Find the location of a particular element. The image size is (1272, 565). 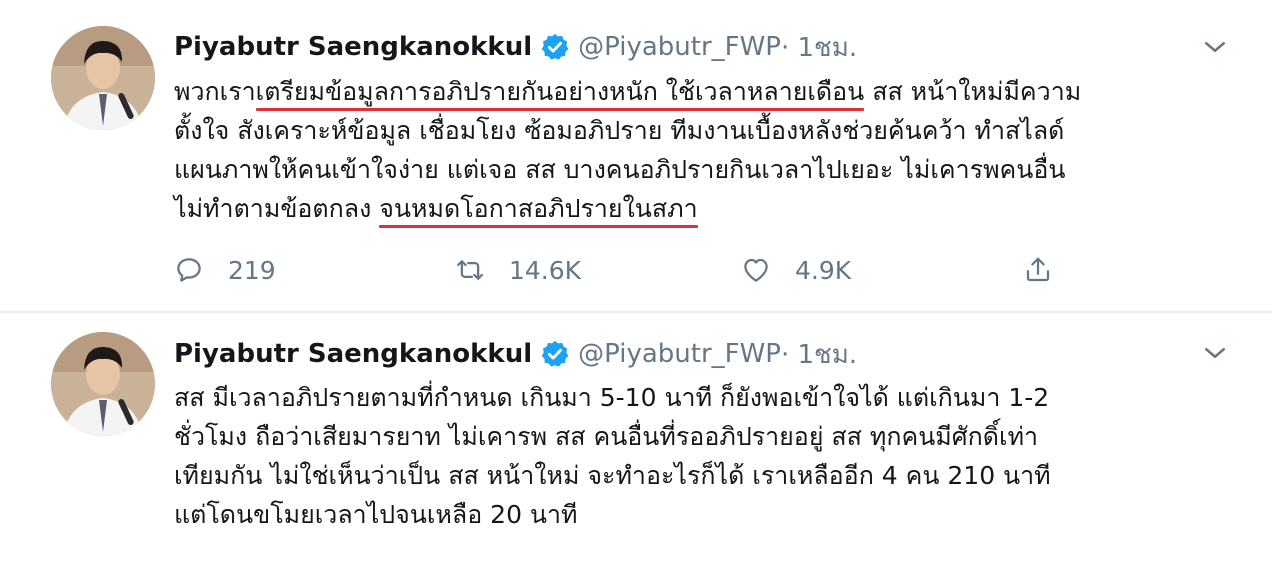

like-button: 4.9K is located at coordinates (796, 270).